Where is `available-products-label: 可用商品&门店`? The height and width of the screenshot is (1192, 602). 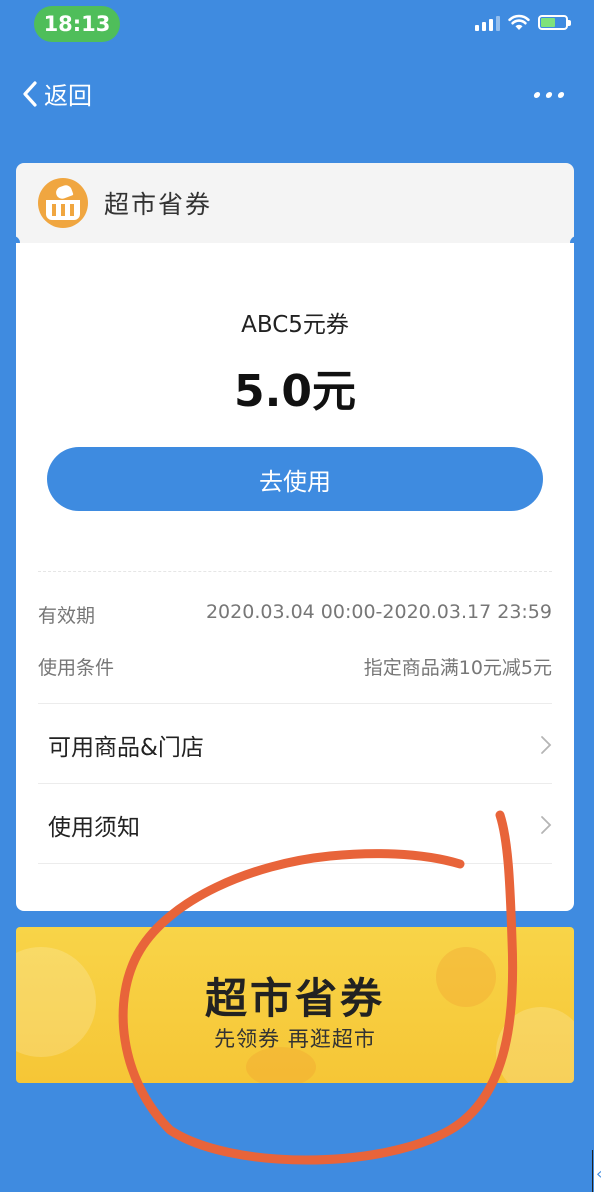 available-products-label: 可用商品&门店 is located at coordinates (126, 748).